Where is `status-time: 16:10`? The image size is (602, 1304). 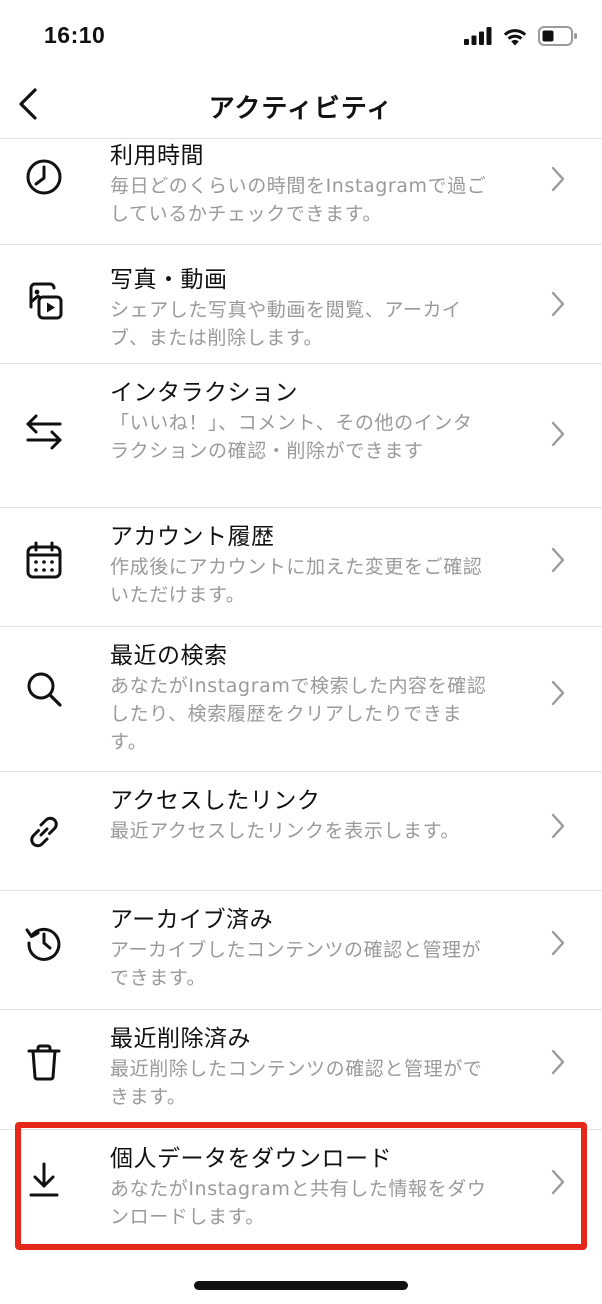 status-time: 16:10 is located at coordinates (75, 35).